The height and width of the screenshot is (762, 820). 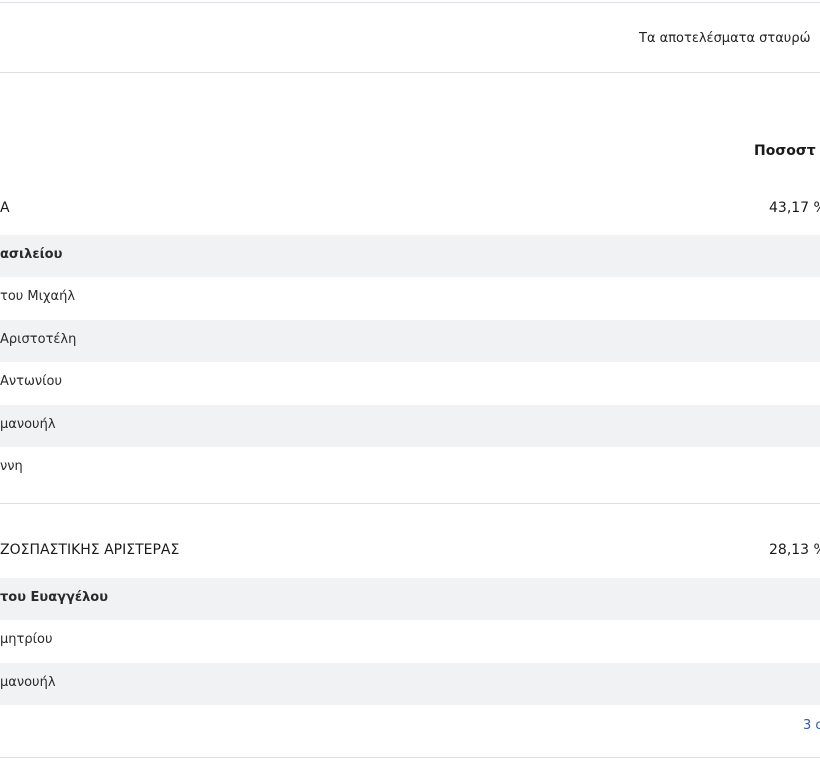 I want to click on candidate-row: ννη, so click(x=410, y=468).